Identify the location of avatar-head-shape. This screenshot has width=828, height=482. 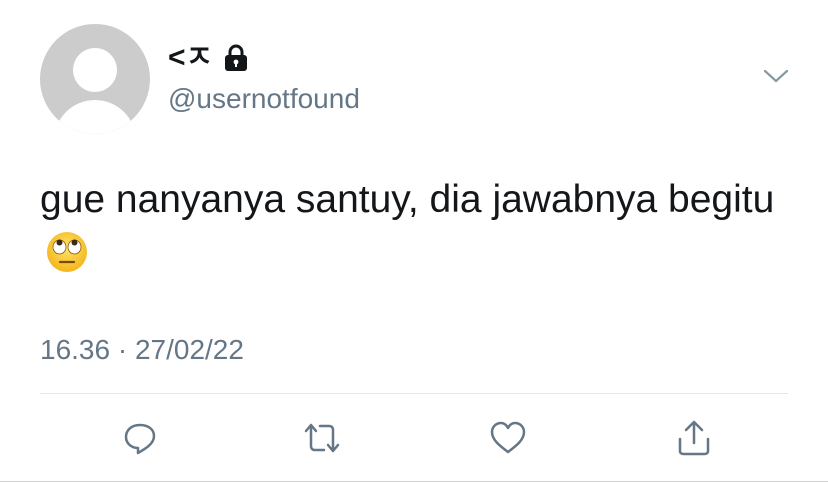
(95, 70).